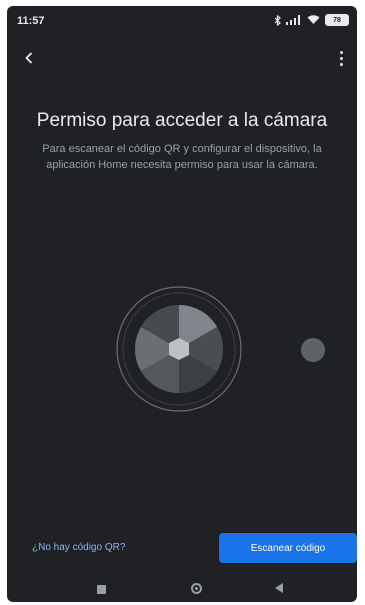  Describe the element at coordinates (101, 589) in the screenshot. I see `recent-apps-icon` at that location.